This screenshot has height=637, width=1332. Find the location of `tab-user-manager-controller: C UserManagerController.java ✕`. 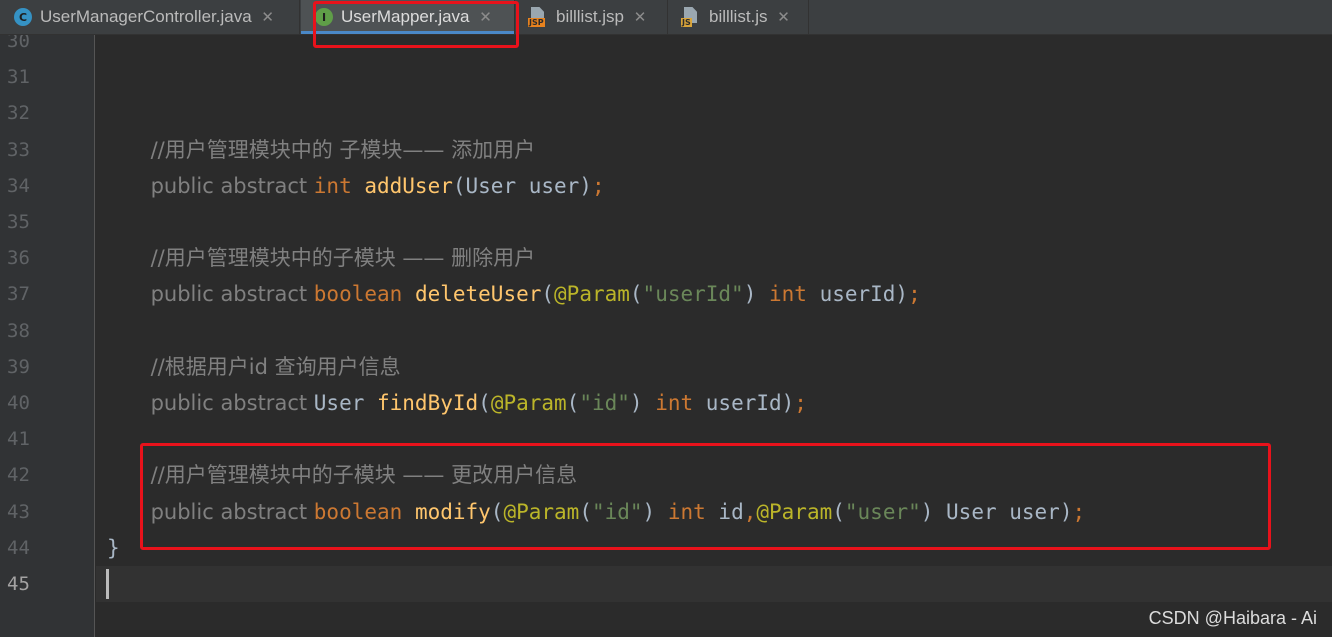

tab-user-manager-controller: C UserManagerController.java ✕ is located at coordinates (150, 17).